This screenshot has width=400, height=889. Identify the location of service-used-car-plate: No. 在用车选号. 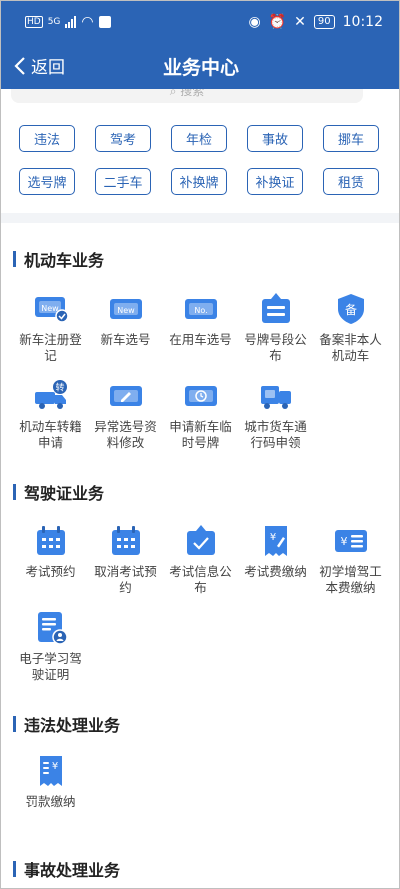
(200, 327).